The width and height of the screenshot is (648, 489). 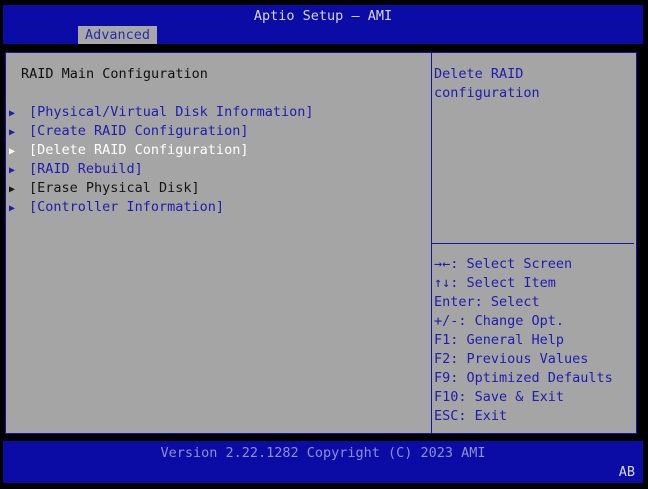 What do you see at coordinates (503, 264) in the screenshot?
I see `key-hint-select-screen: →←: Select Screen` at bounding box center [503, 264].